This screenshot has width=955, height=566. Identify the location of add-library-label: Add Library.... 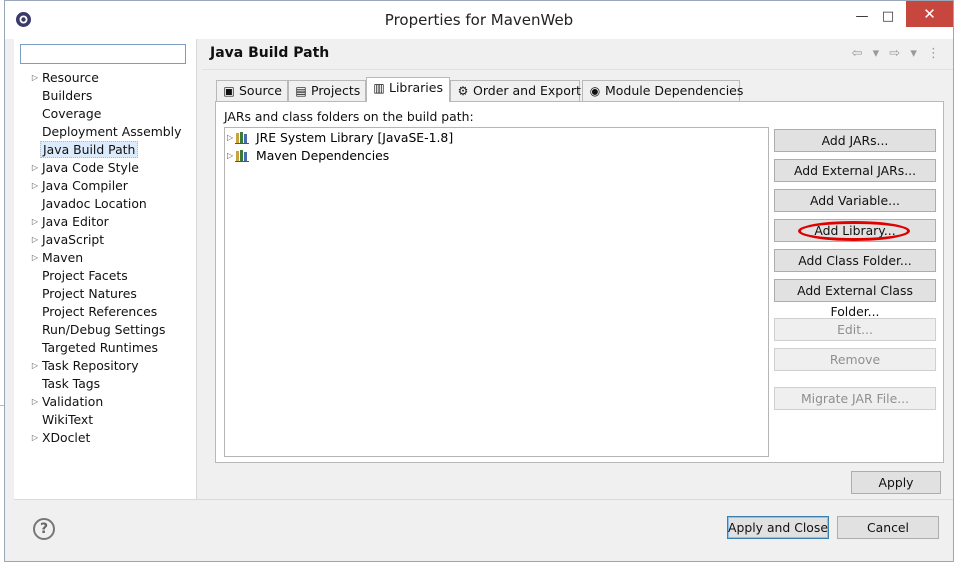
(855, 230).